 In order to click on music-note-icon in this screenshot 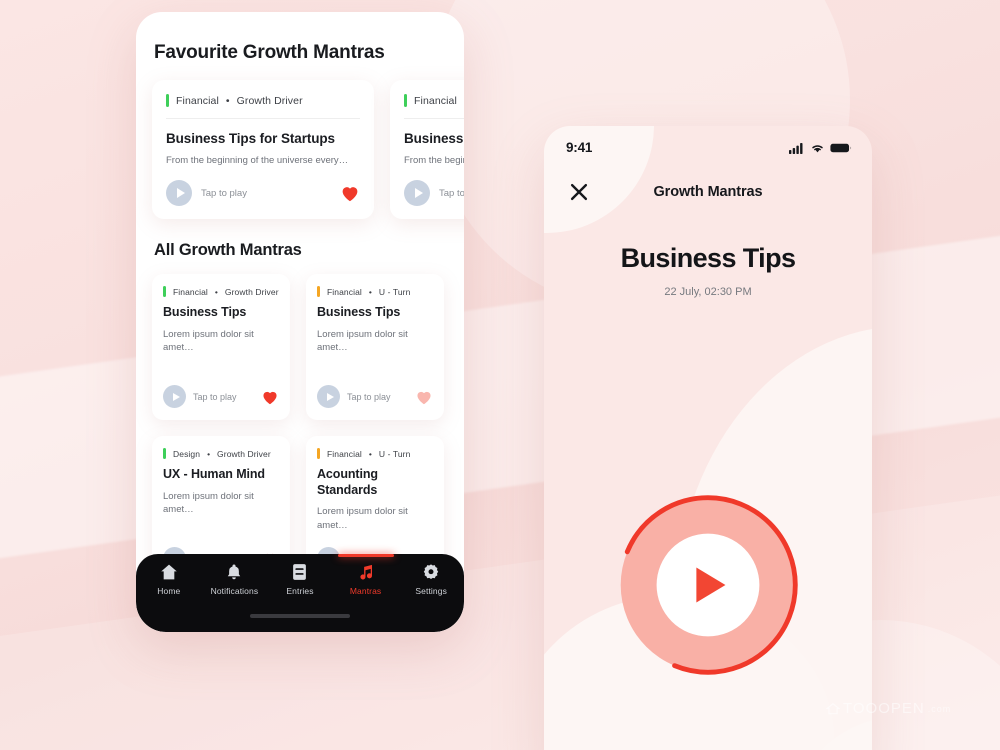, I will do `click(365, 572)`.